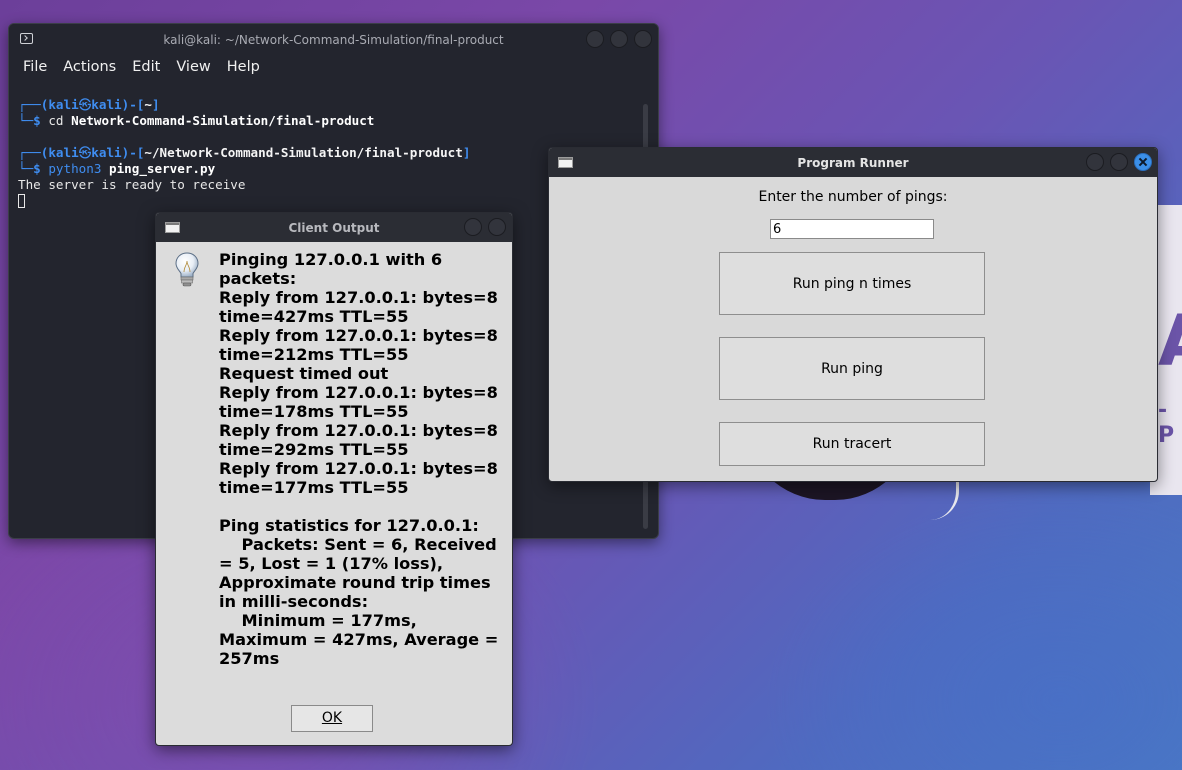  What do you see at coordinates (1170, 341) in the screenshot?
I see `wallpaper-logo-letter: A` at bounding box center [1170, 341].